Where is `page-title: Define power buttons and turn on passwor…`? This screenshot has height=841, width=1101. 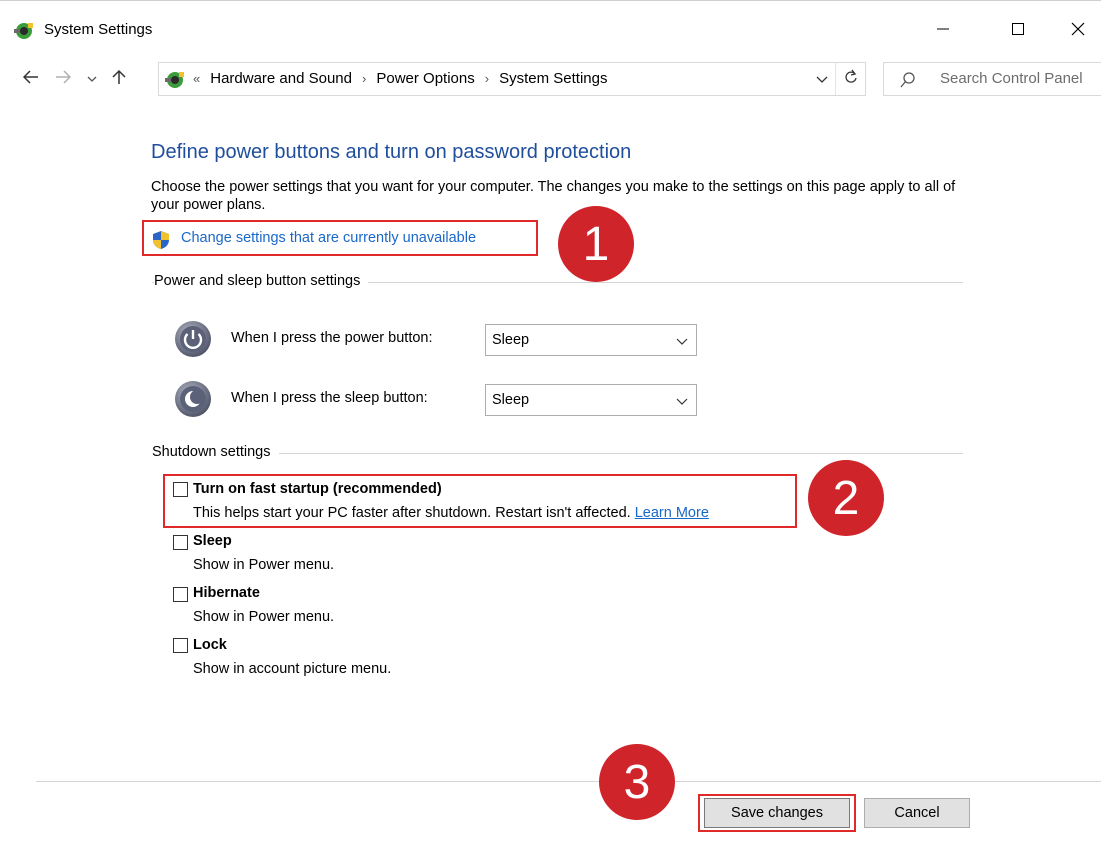
page-title: Define power buttons and turn on passwor… is located at coordinates (391, 152).